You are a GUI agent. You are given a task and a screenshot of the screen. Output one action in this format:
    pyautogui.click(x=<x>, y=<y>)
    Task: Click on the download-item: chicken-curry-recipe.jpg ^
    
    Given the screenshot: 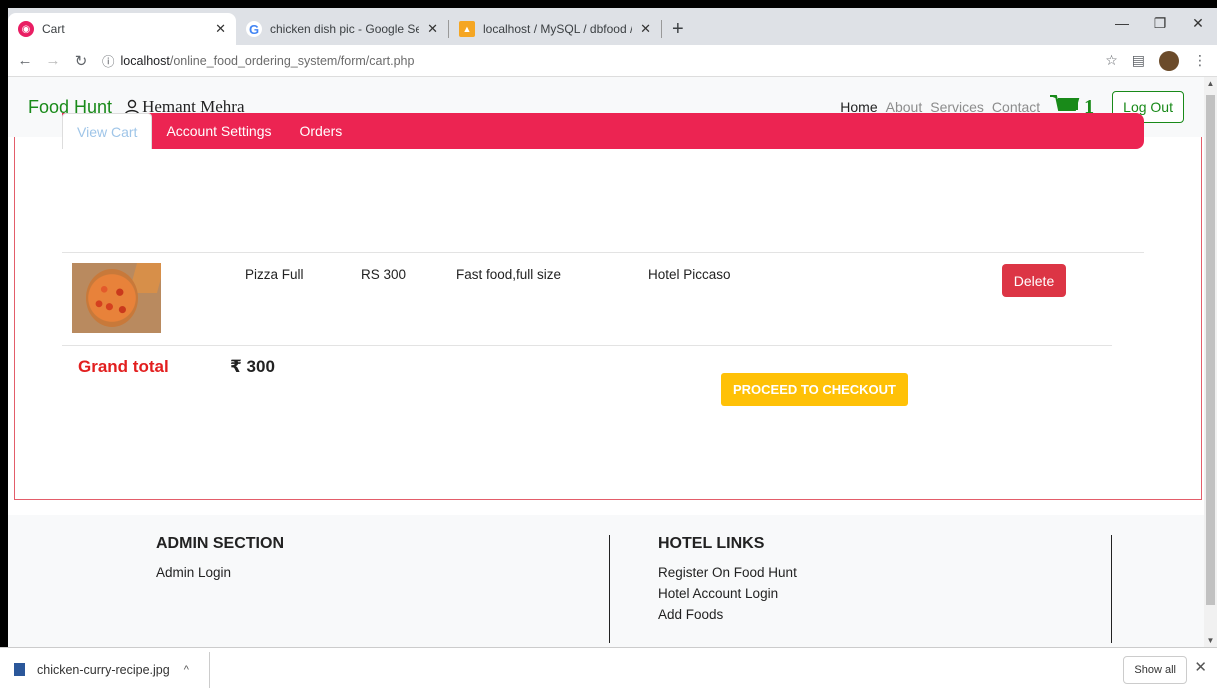 What is the action you would take?
    pyautogui.click(x=112, y=669)
    